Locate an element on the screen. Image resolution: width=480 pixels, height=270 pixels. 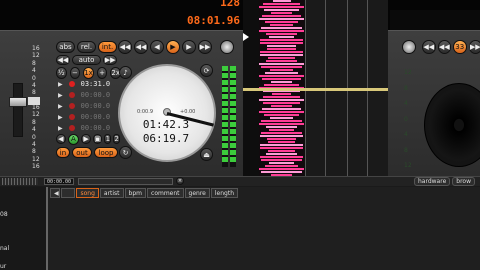
platter-label-right: +0.00 is located at coordinates (188, 112).